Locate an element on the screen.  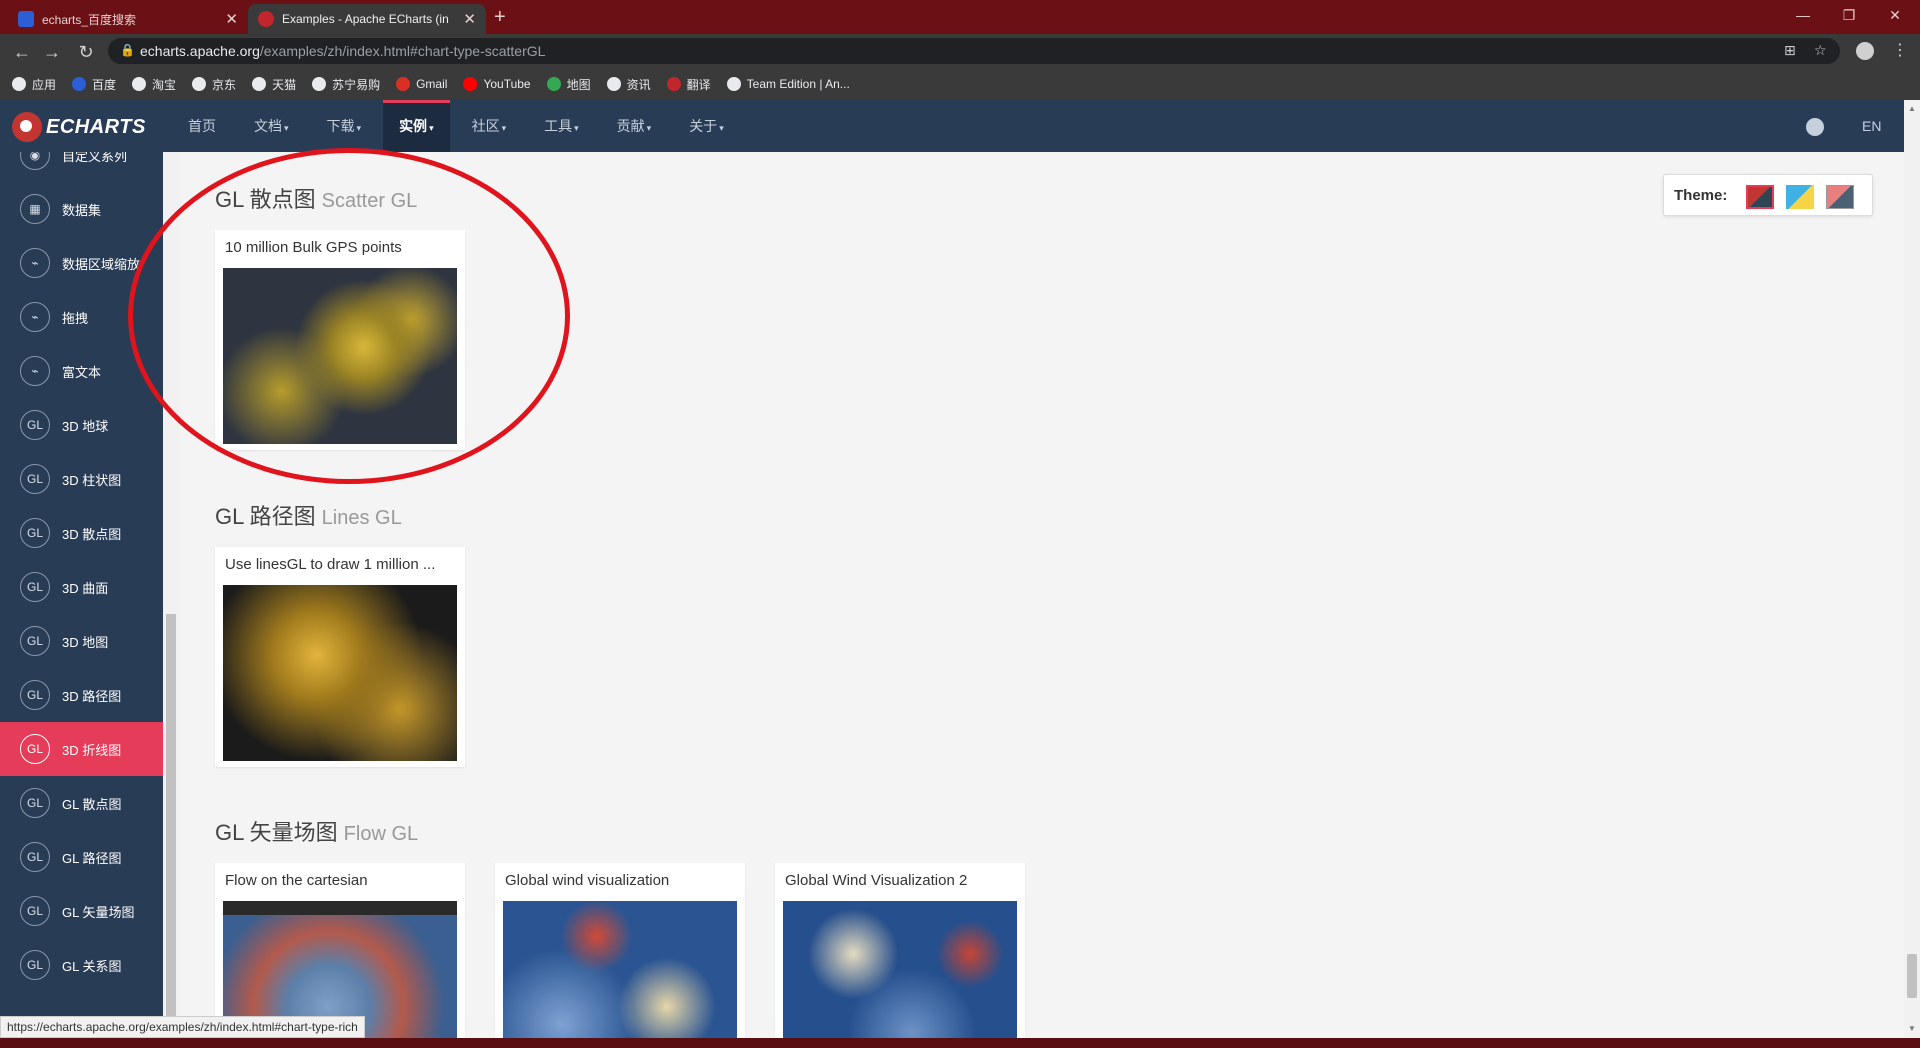
sidebar-scroll-thumb is located at coordinates (171, 820).